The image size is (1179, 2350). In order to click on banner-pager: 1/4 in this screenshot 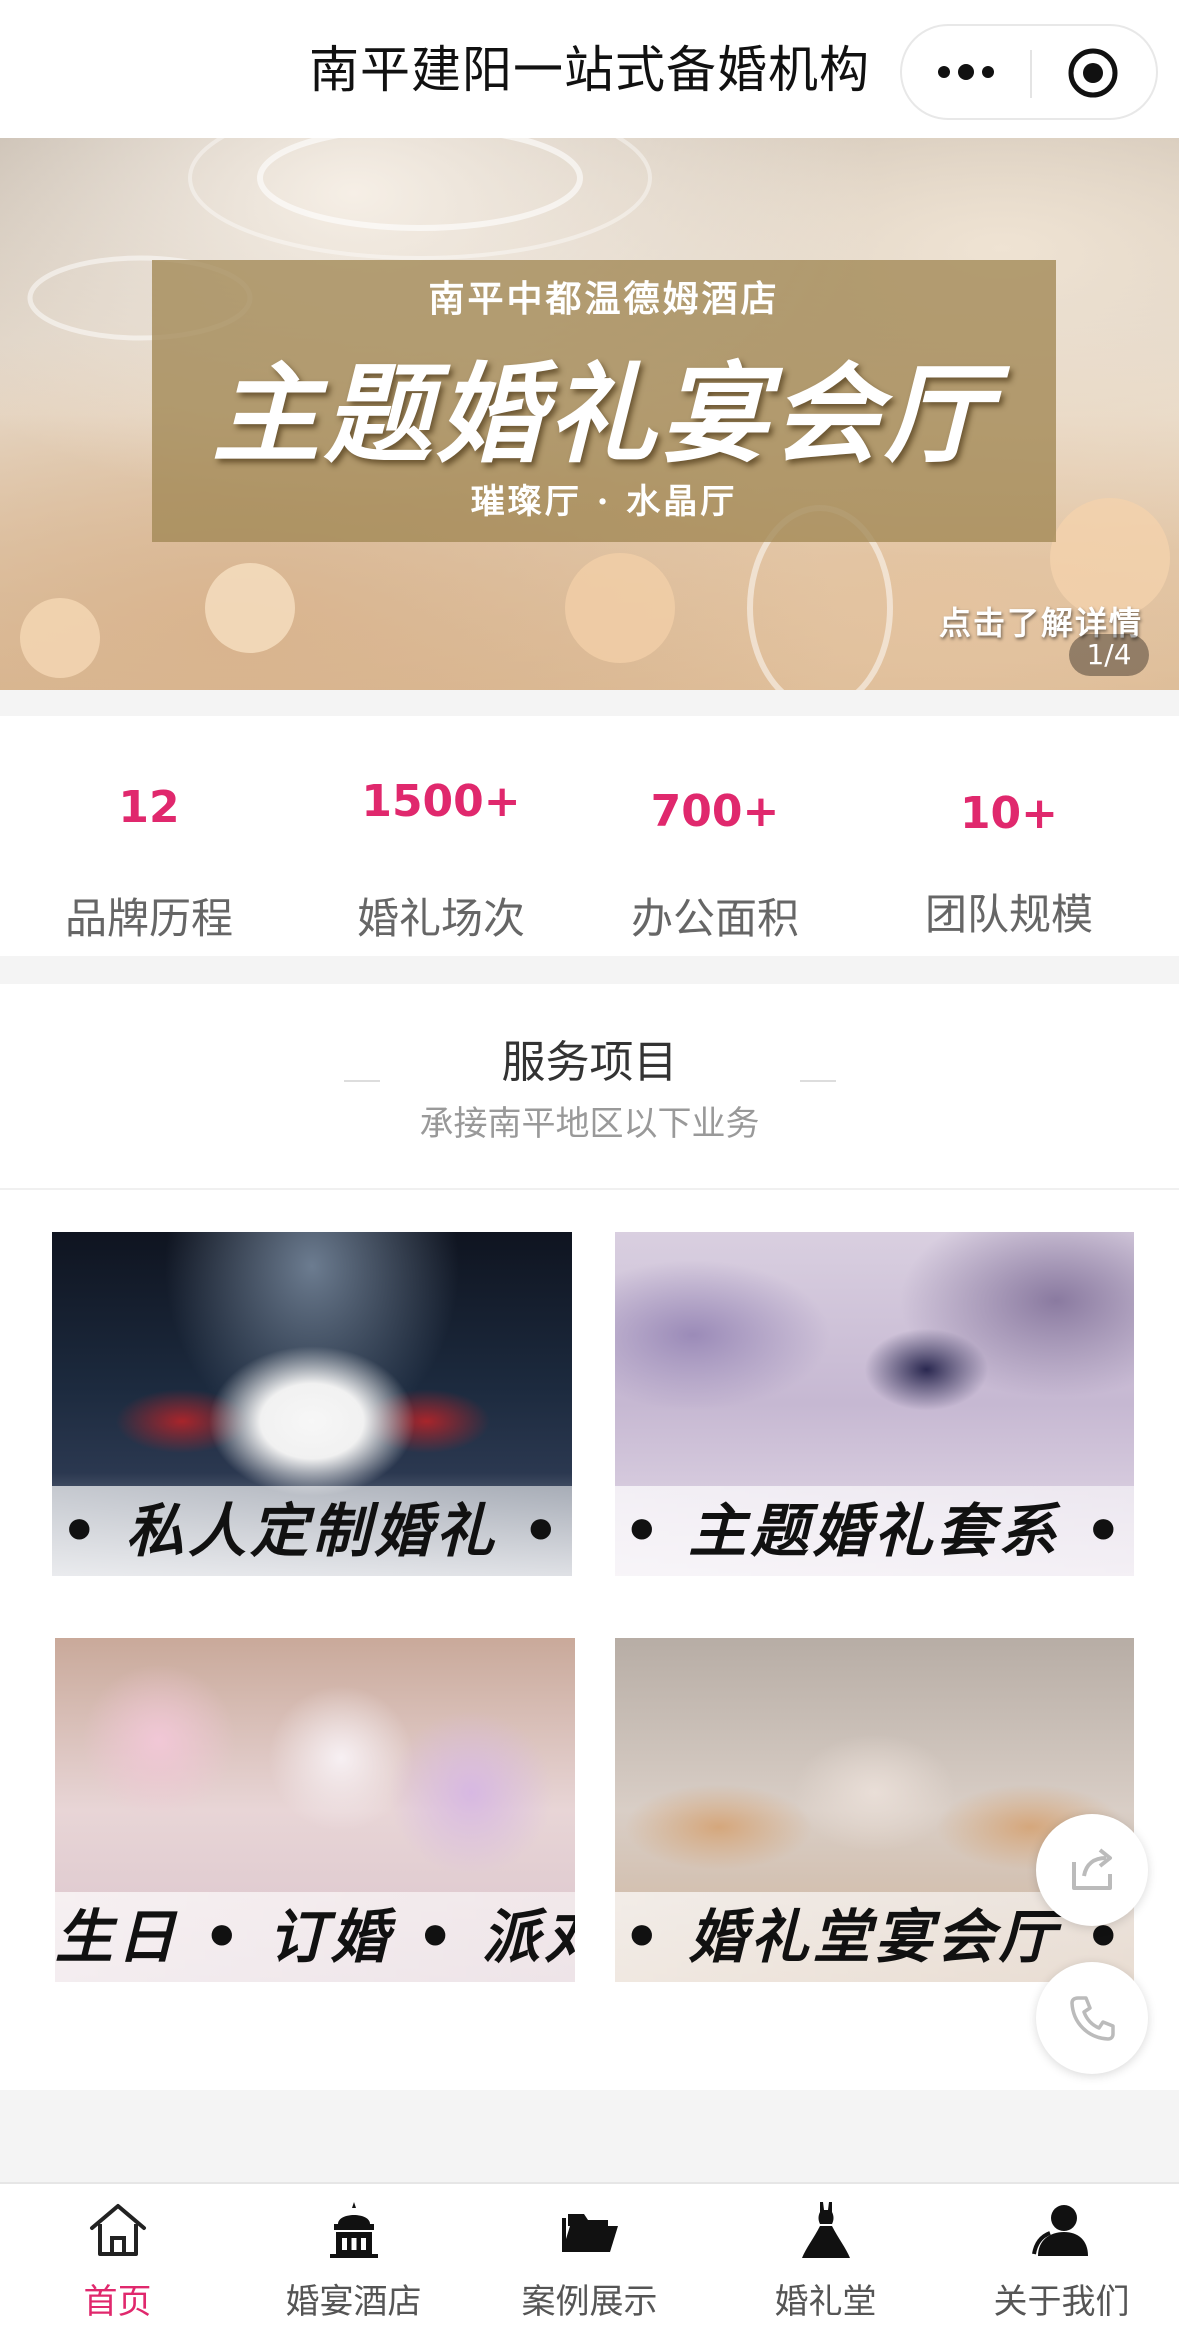, I will do `click(1109, 655)`.